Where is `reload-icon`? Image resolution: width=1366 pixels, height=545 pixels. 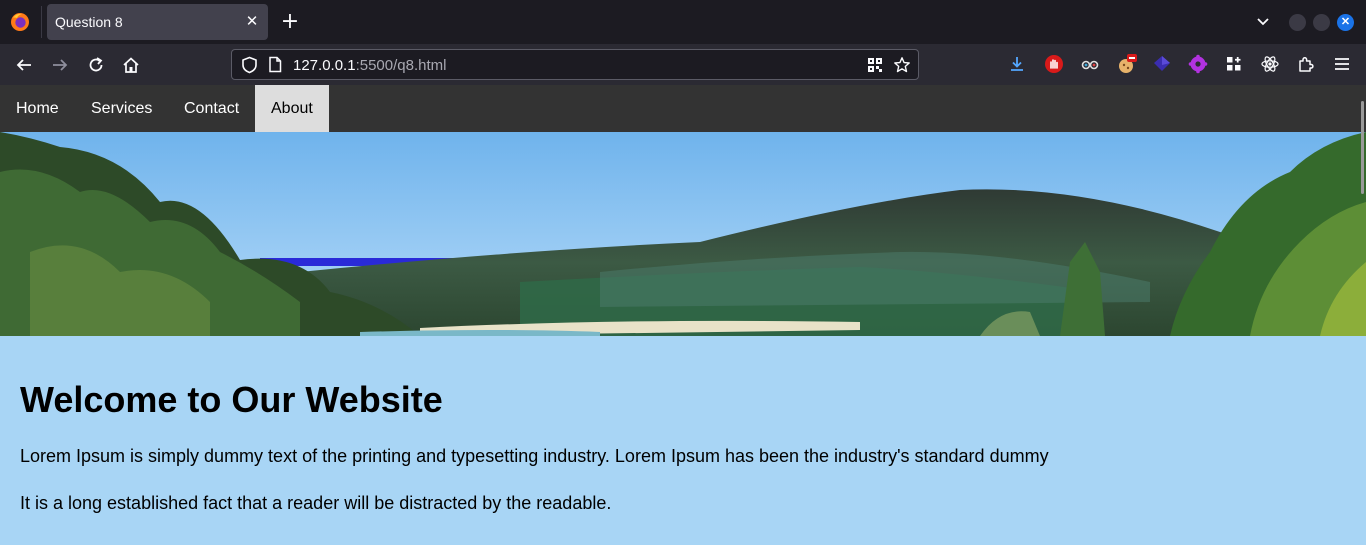
reload-icon is located at coordinates (96, 65).